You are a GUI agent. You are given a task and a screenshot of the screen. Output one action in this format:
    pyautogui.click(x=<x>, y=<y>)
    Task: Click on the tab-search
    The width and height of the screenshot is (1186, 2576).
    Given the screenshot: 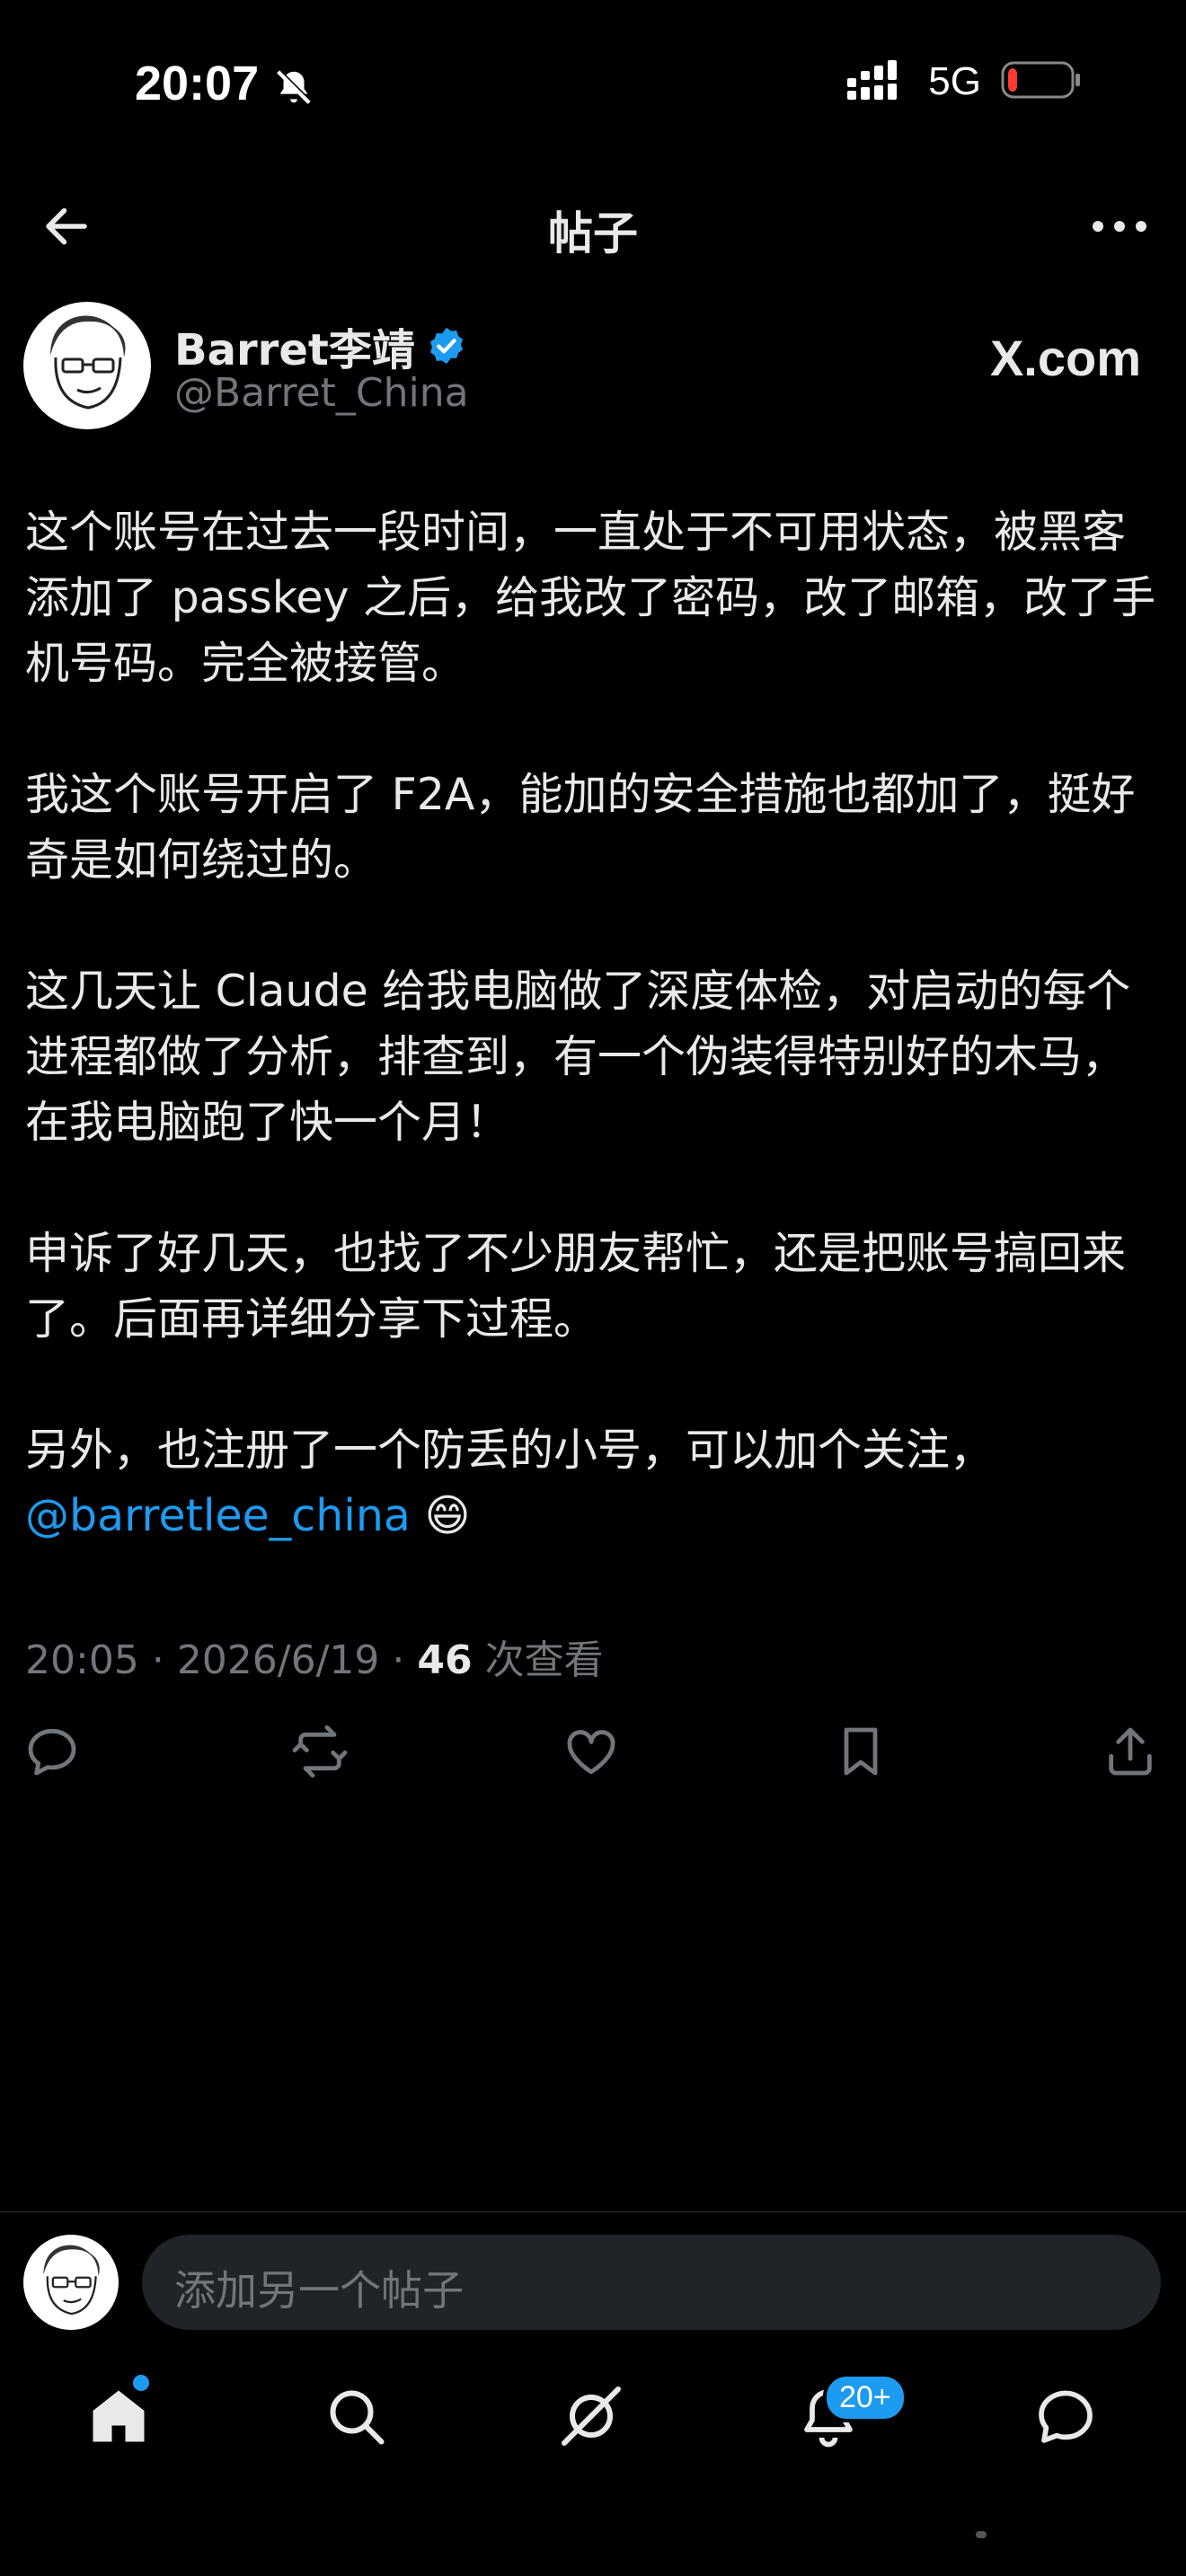 What is the action you would take?
    pyautogui.click(x=355, y=2416)
    